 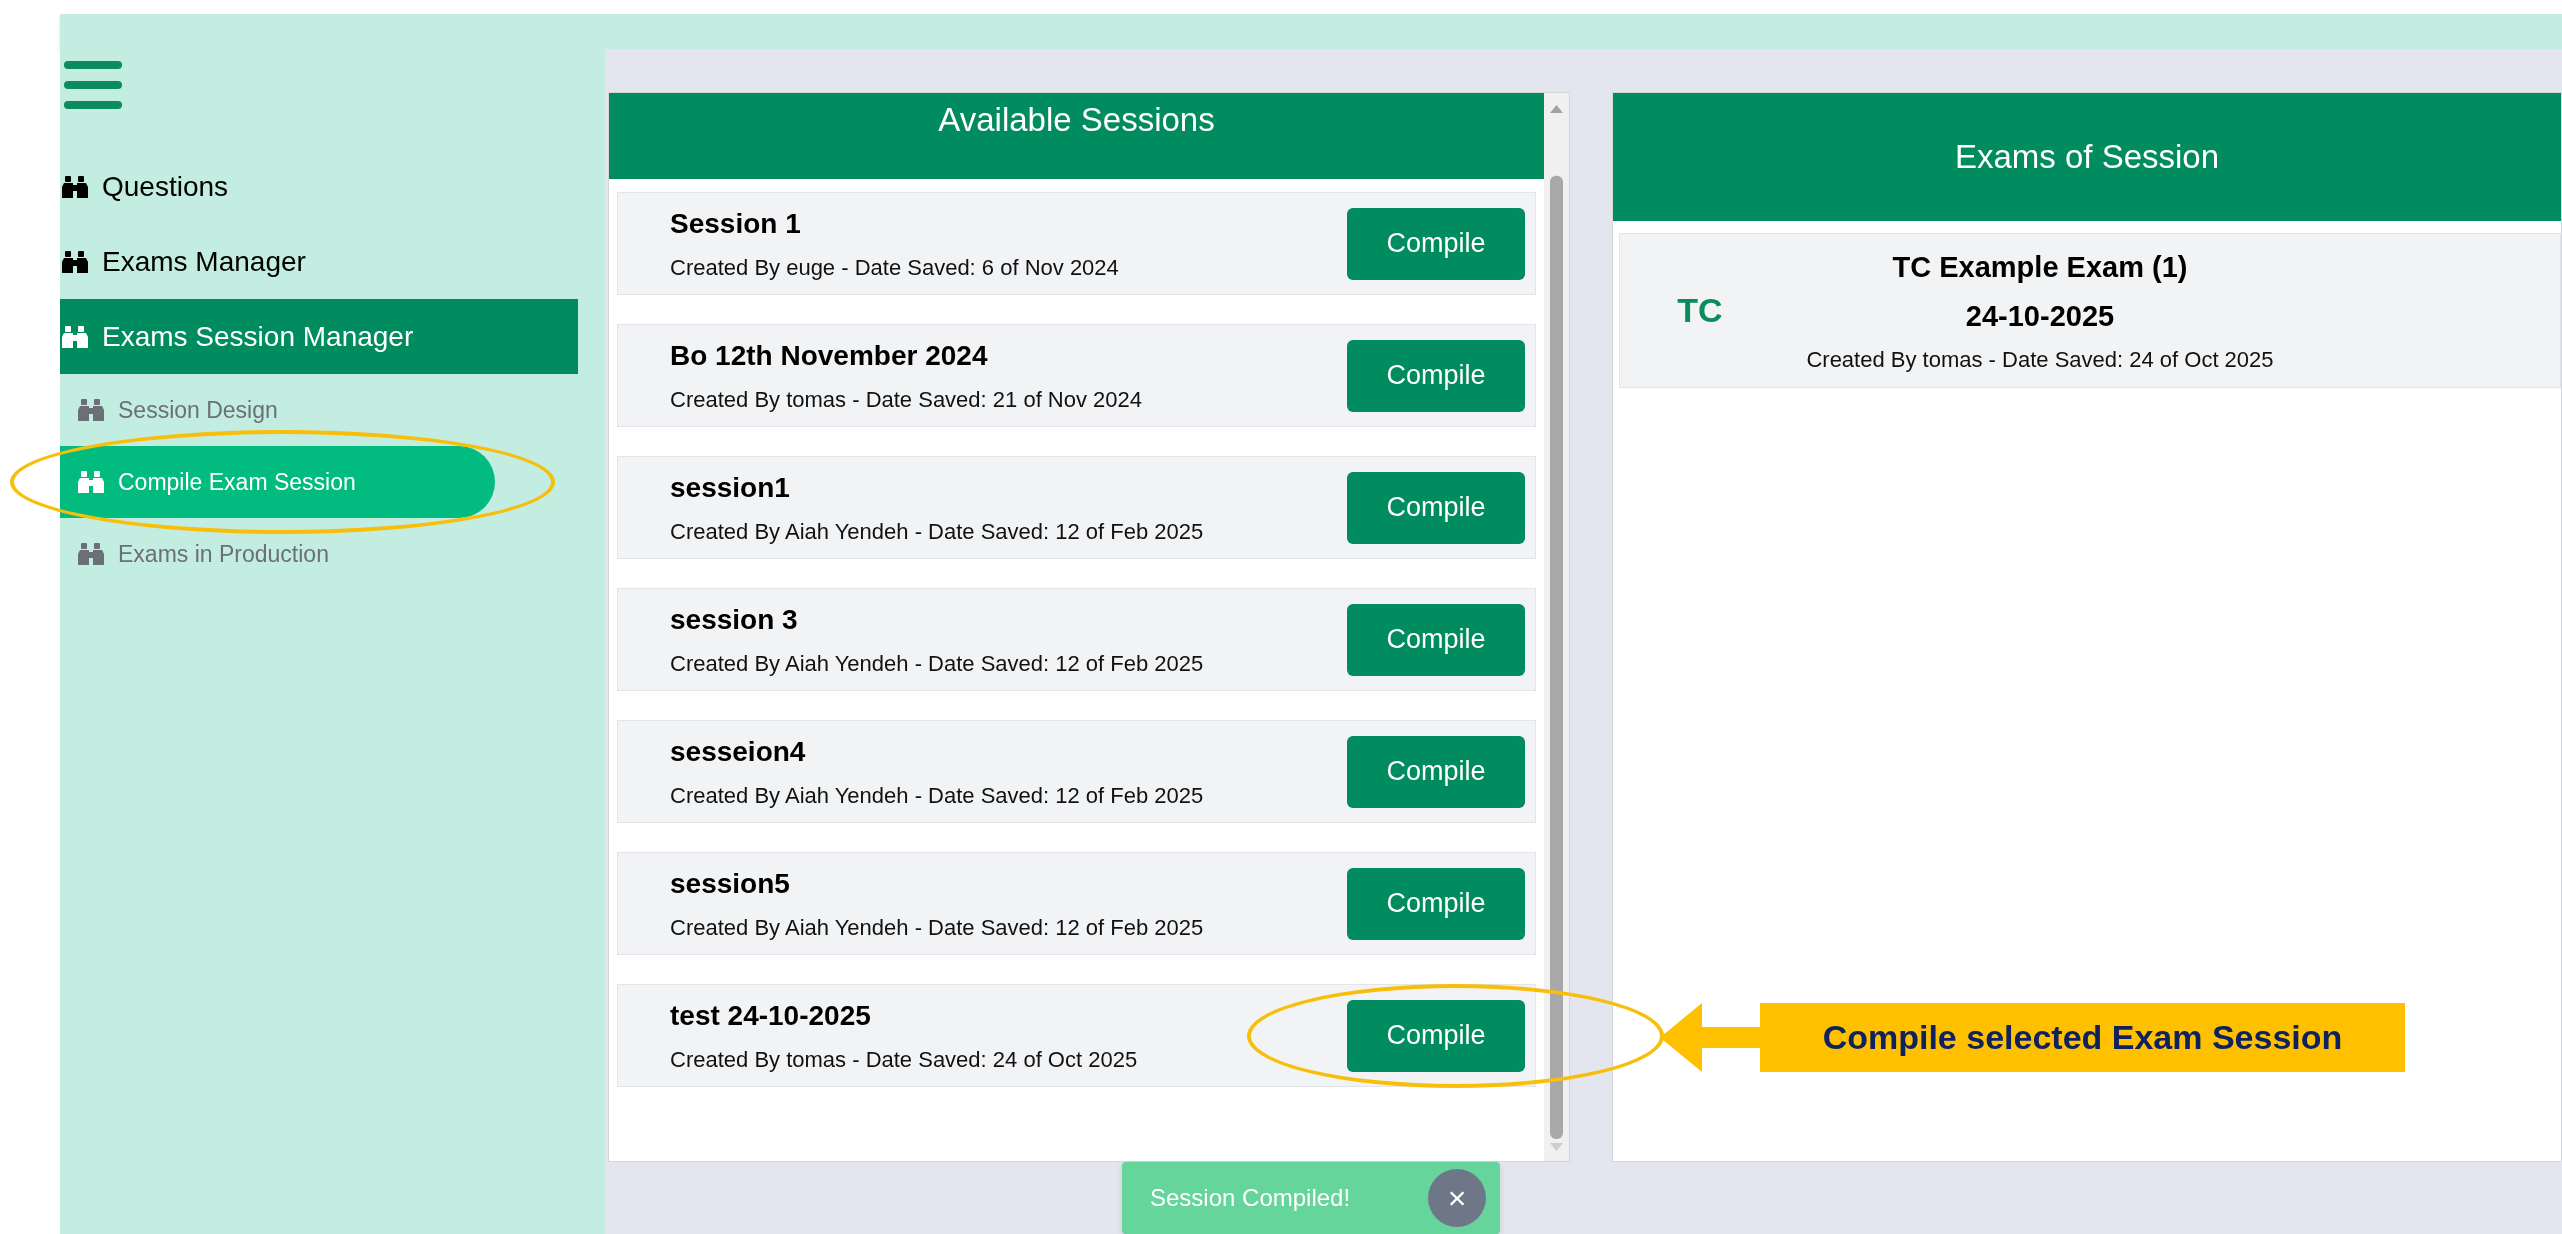 I want to click on menu-icon, so click(x=93, y=85).